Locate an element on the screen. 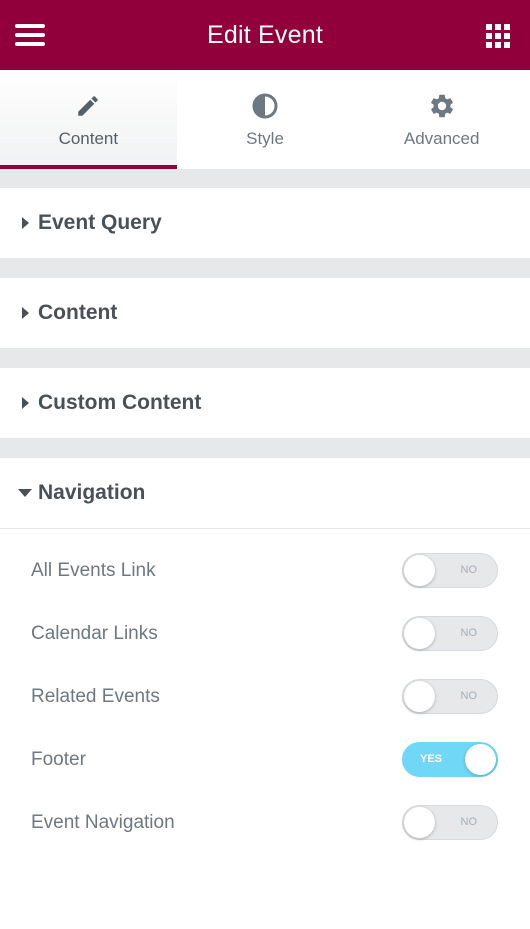  toggle-state-text: YES is located at coordinates (431, 759).